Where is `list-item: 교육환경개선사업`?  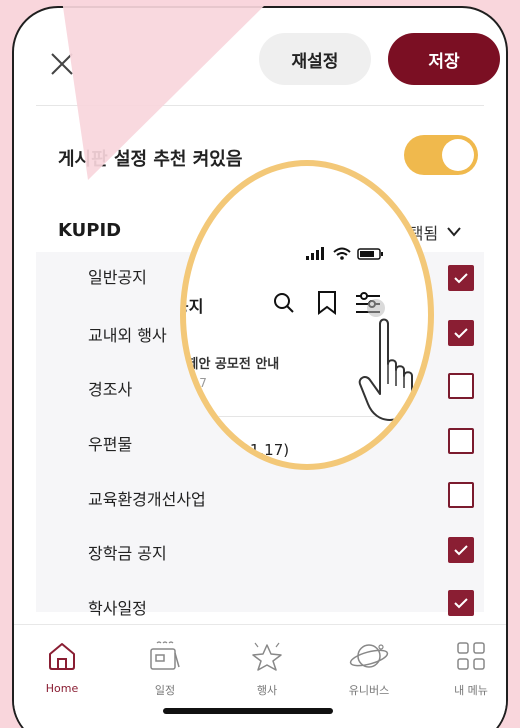 list-item: 교육환경개선사업 is located at coordinates (147, 499).